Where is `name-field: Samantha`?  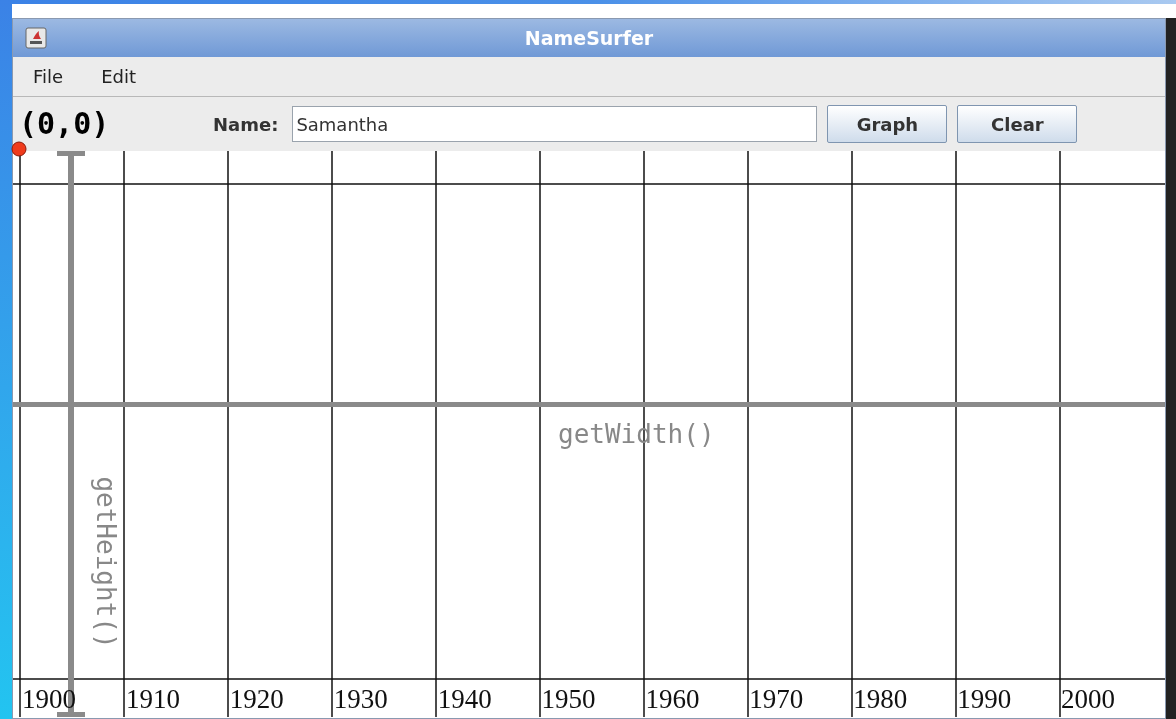 name-field: Samantha is located at coordinates (555, 124).